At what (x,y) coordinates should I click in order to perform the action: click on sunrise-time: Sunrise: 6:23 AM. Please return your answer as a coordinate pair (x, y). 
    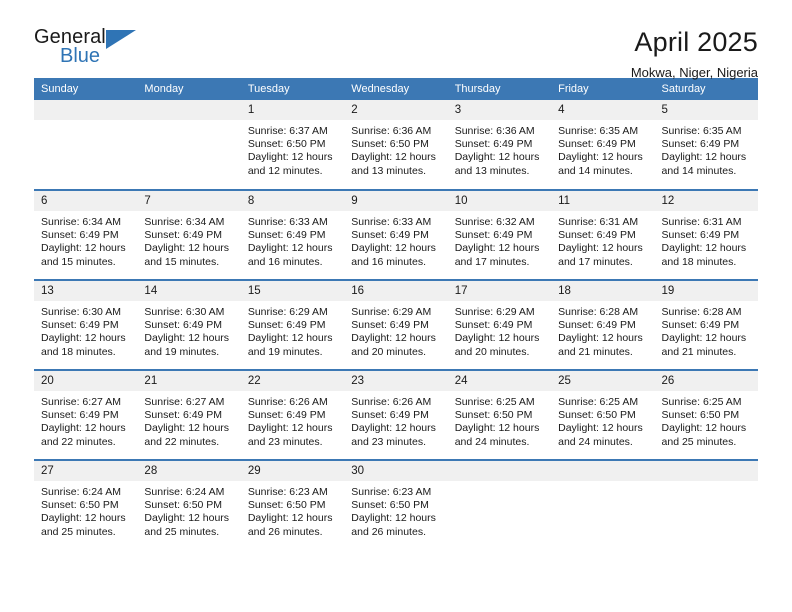
    Looking at the image, I should click on (391, 492).